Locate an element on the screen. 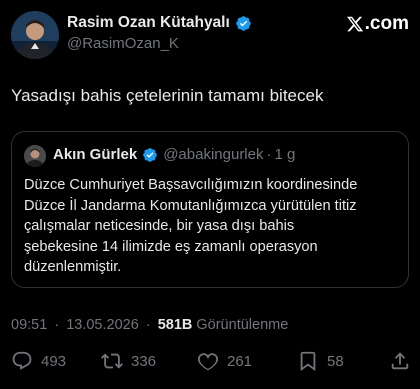 Image resolution: width=420 pixels, height=389 pixels. tweet-meta: 09:51 · 13.05.2026 · 581B Görüntülenme is located at coordinates (149, 325).